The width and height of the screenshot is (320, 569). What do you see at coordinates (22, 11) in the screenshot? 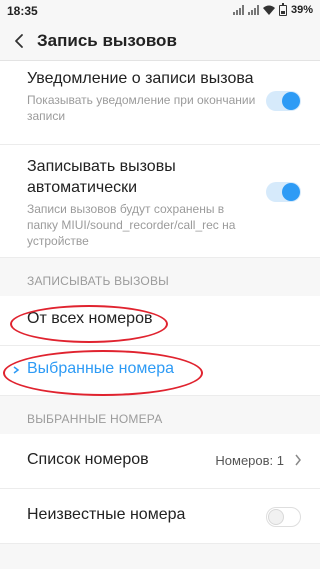
I see `status-time: 18:35` at bounding box center [22, 11].